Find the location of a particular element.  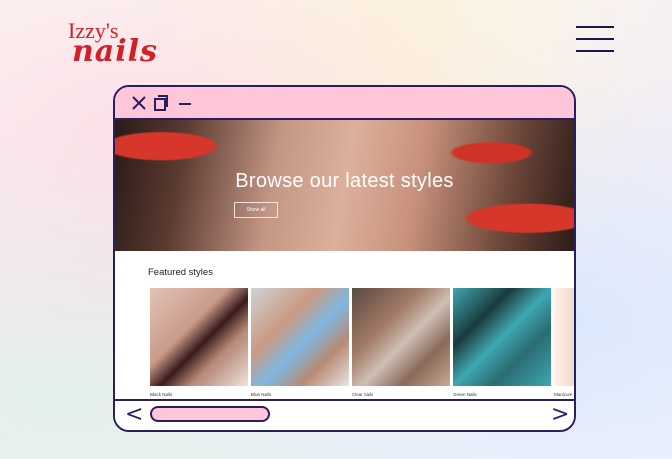

style-label: Black Nails is located at coordinates (161, 394).